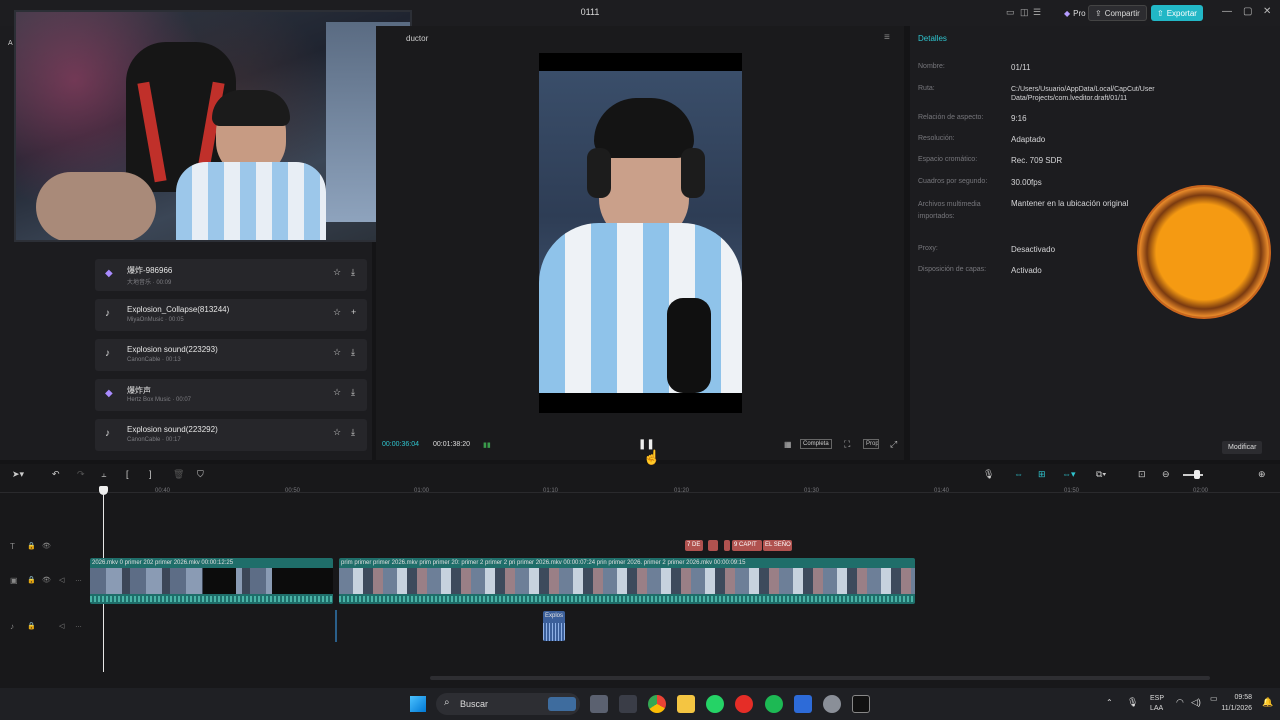  What do you see at coordinates (816, 444) in the screenshot?
I see `fit-selector: Completa` at bounding box center [816, 444].